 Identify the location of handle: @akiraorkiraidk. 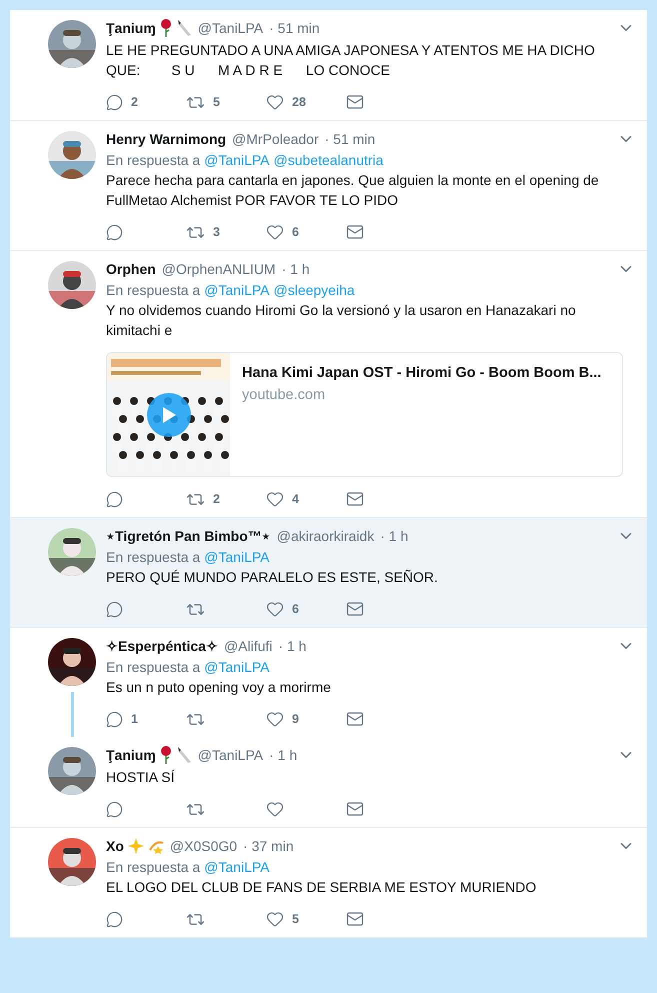
(325, 536).